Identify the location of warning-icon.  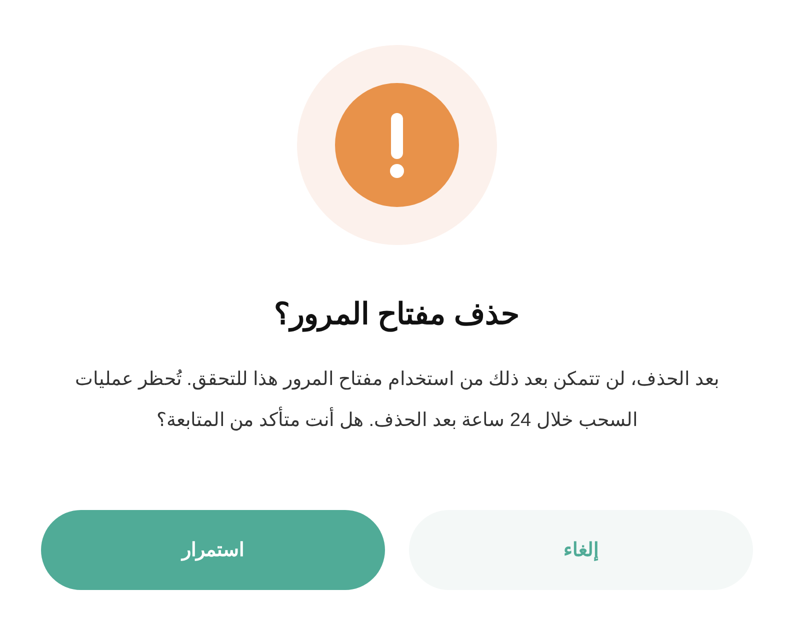
(397, 145).